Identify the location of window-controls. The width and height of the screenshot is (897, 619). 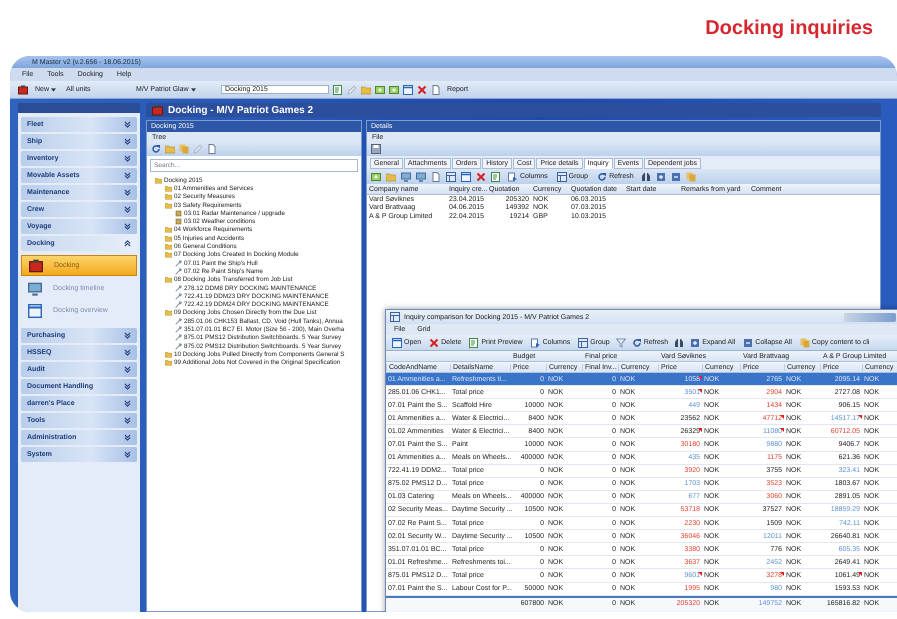
(870, 317).